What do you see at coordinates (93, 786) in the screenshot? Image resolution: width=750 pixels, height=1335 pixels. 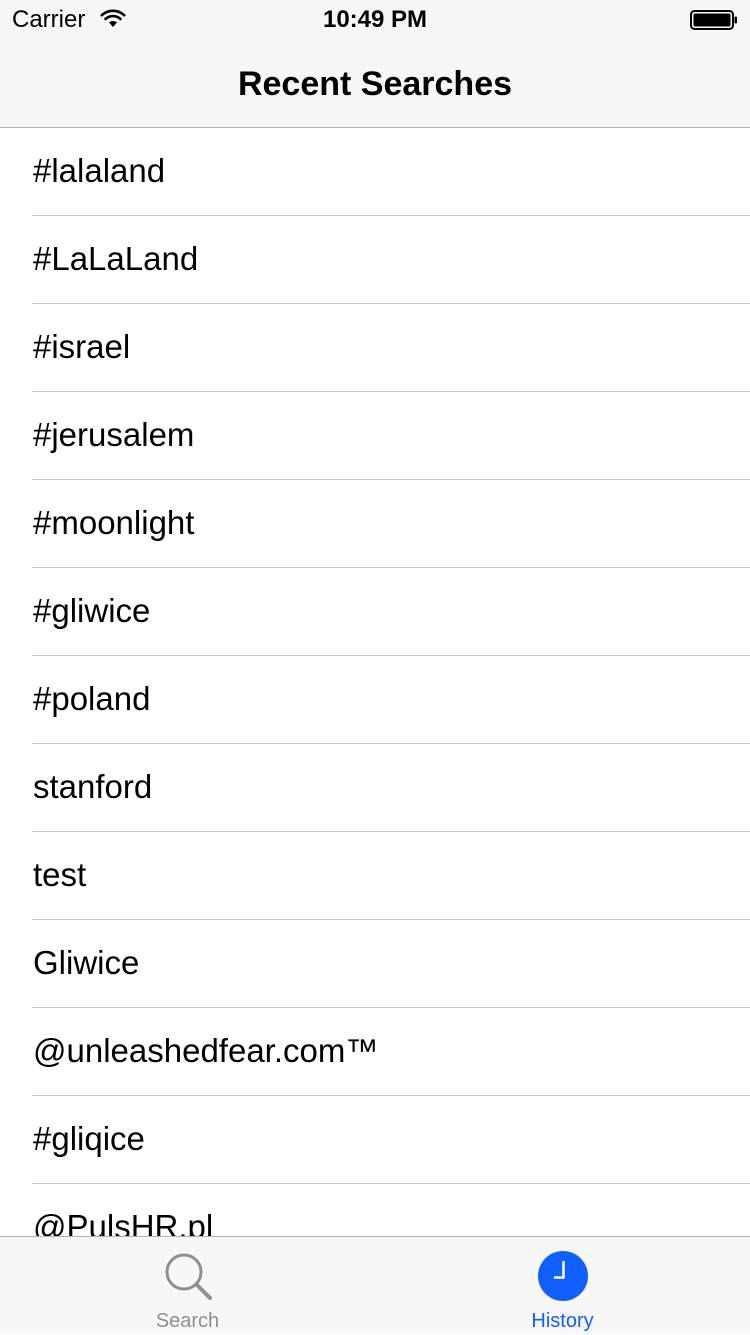 I see `list-item-label: stanford` at bounding box center [93, 786].